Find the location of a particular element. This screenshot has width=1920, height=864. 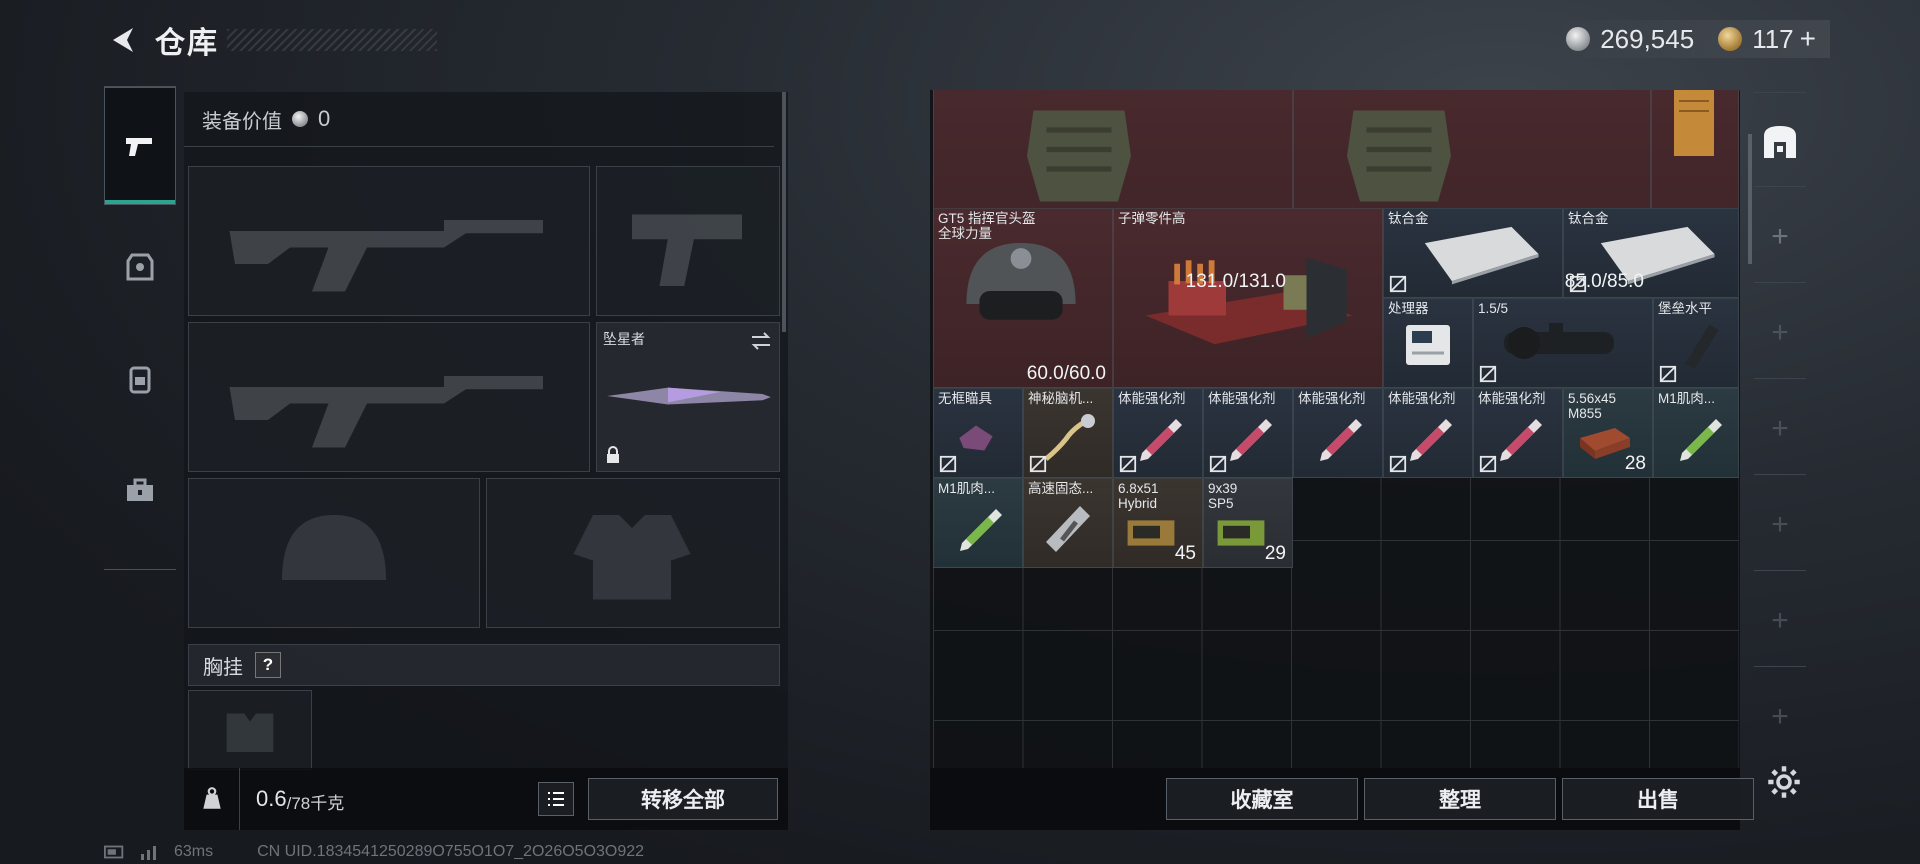

sort-button: 整理 is located at coordinates (1460, 799).